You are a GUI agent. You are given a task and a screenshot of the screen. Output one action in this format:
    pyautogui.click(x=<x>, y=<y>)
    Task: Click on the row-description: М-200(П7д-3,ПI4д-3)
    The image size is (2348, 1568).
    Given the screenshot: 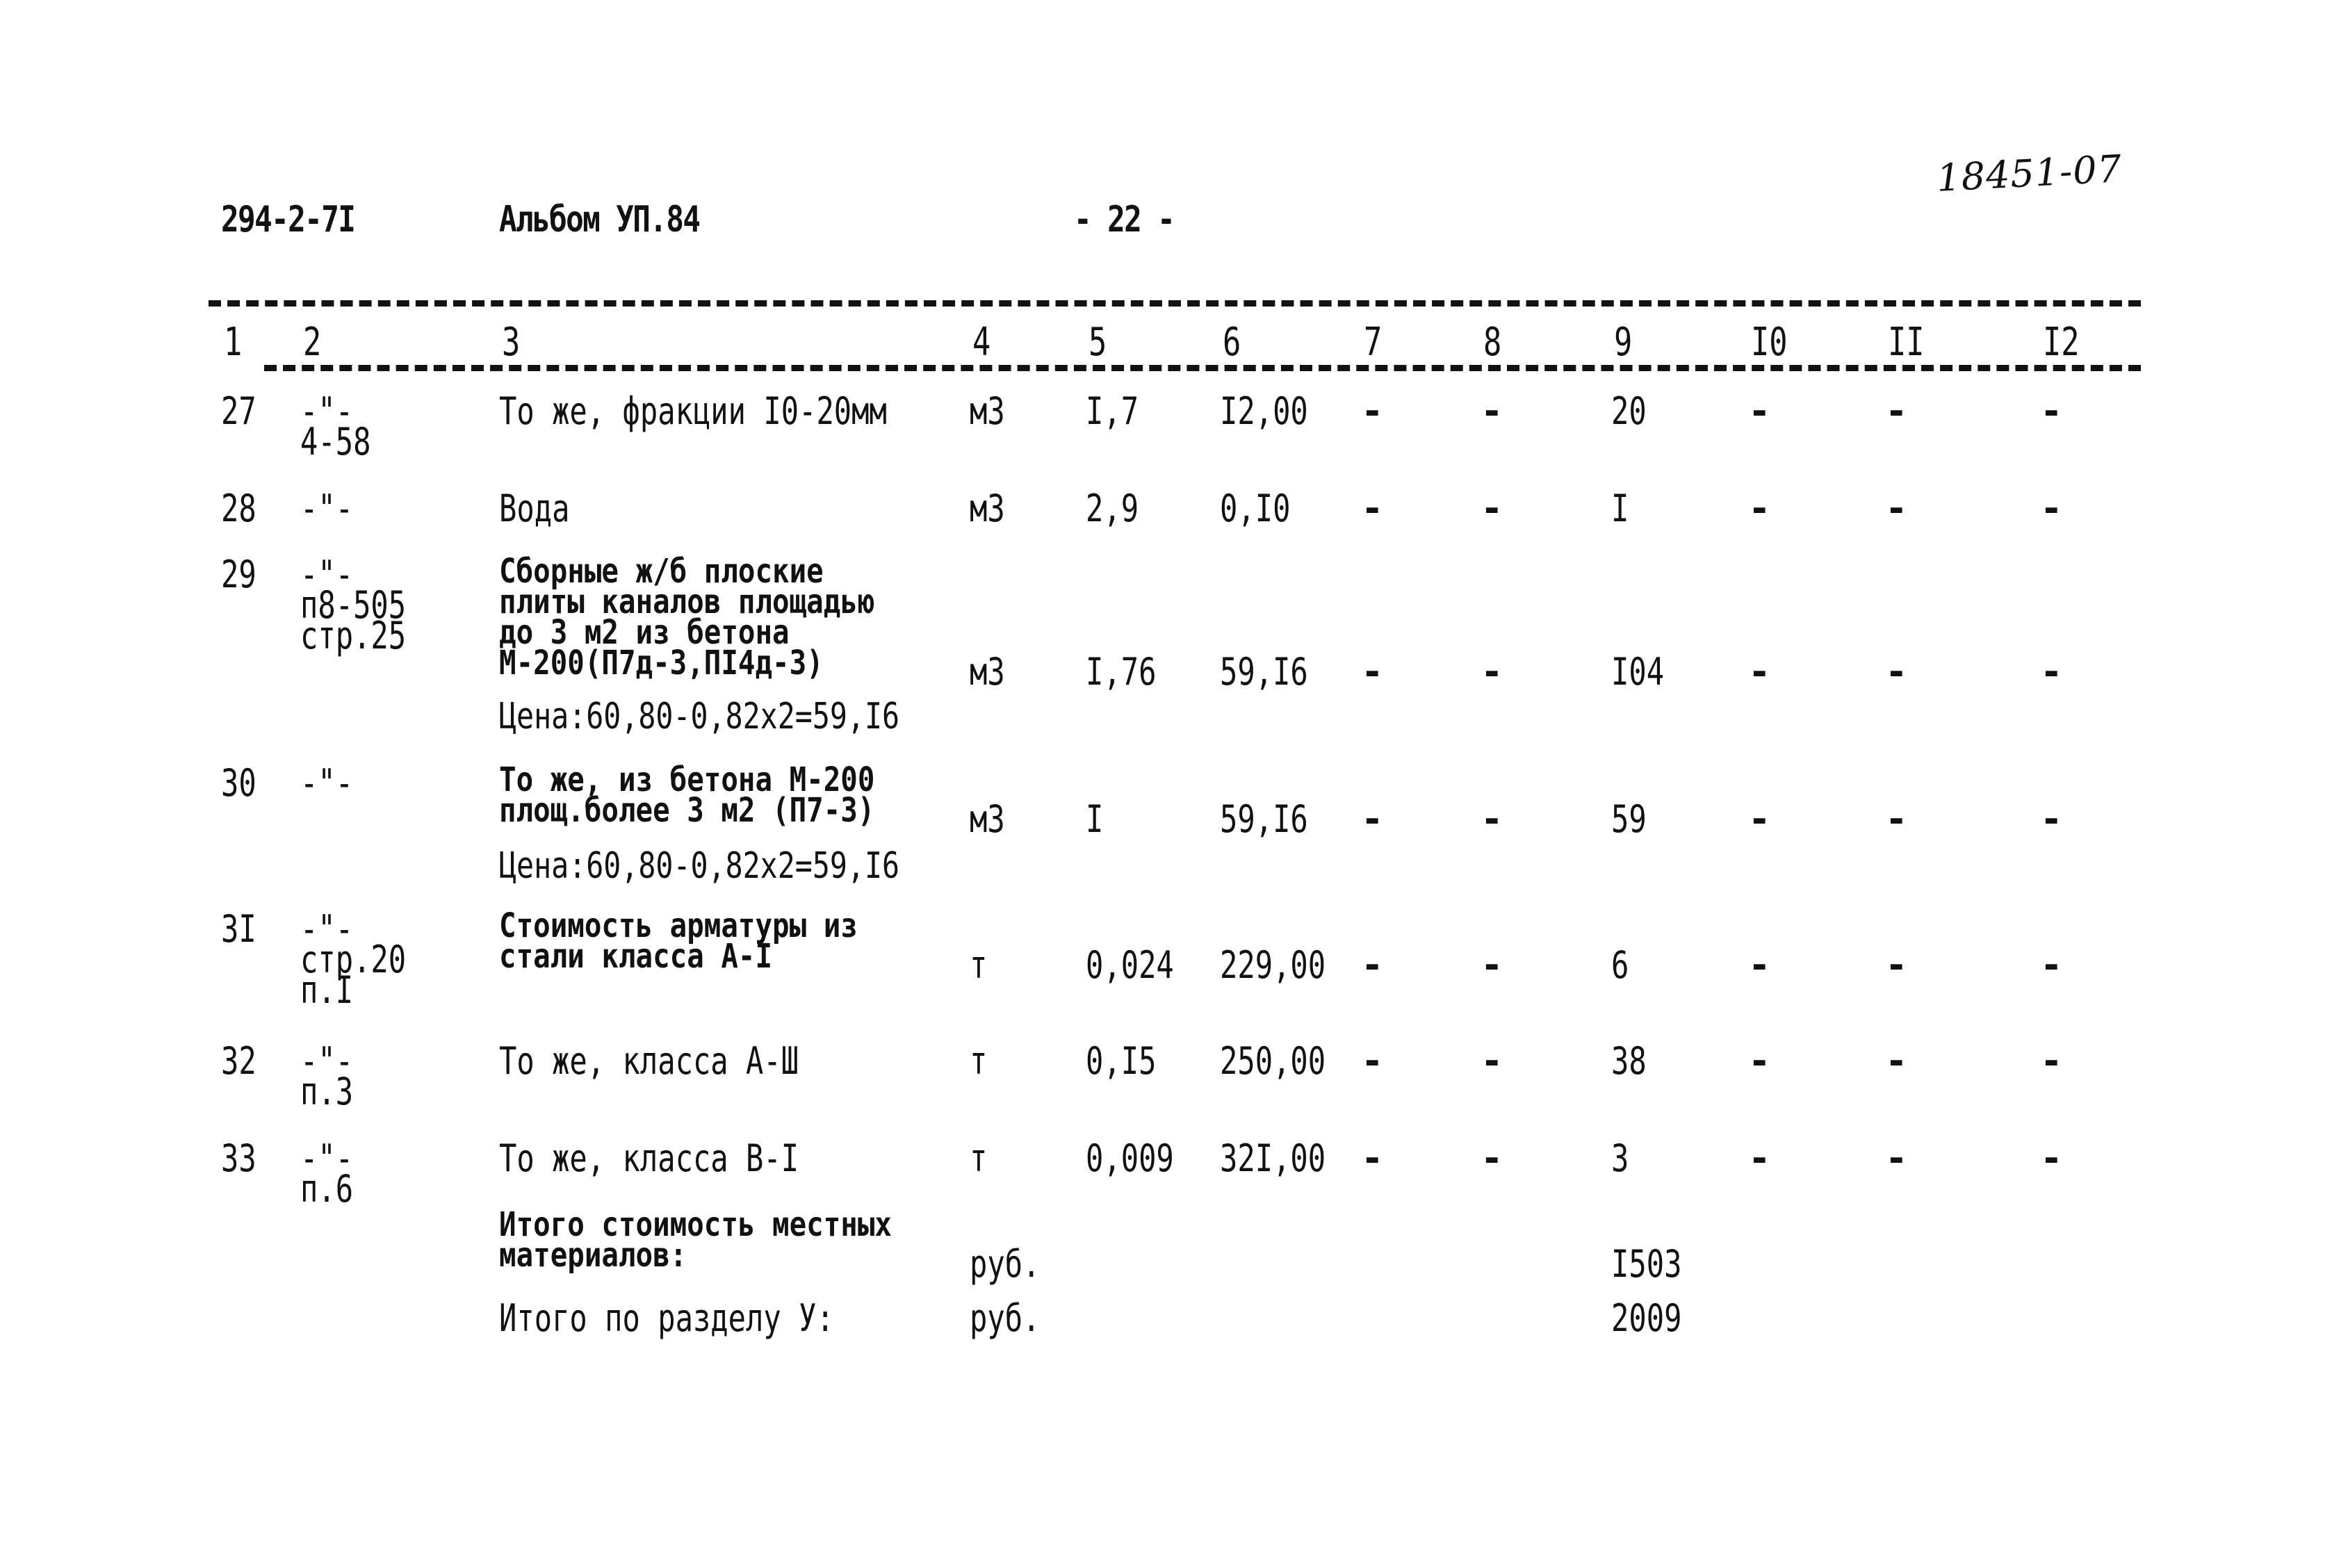 What is the action you would take?
    pyautogui.click(x=661, y=663)
    